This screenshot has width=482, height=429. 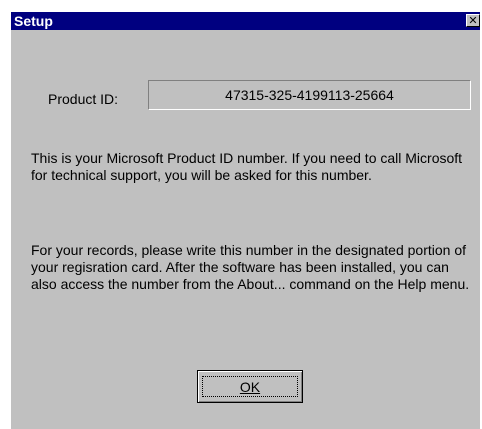 What do you see at coordinates (245, 21) in the screenshot?
I see `title-bar: Setup ✕` at bounding box center [245, 21].